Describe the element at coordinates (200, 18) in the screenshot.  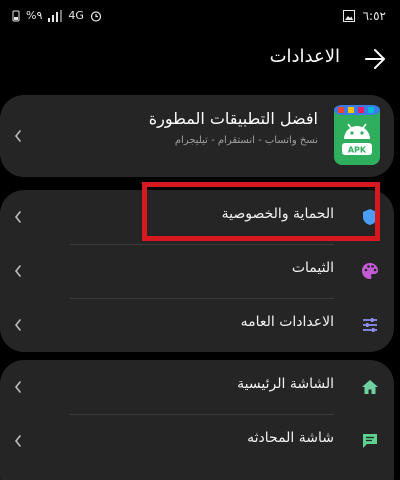
I see `status-bar: %٩ 4G ٦:٥٢` at that location.